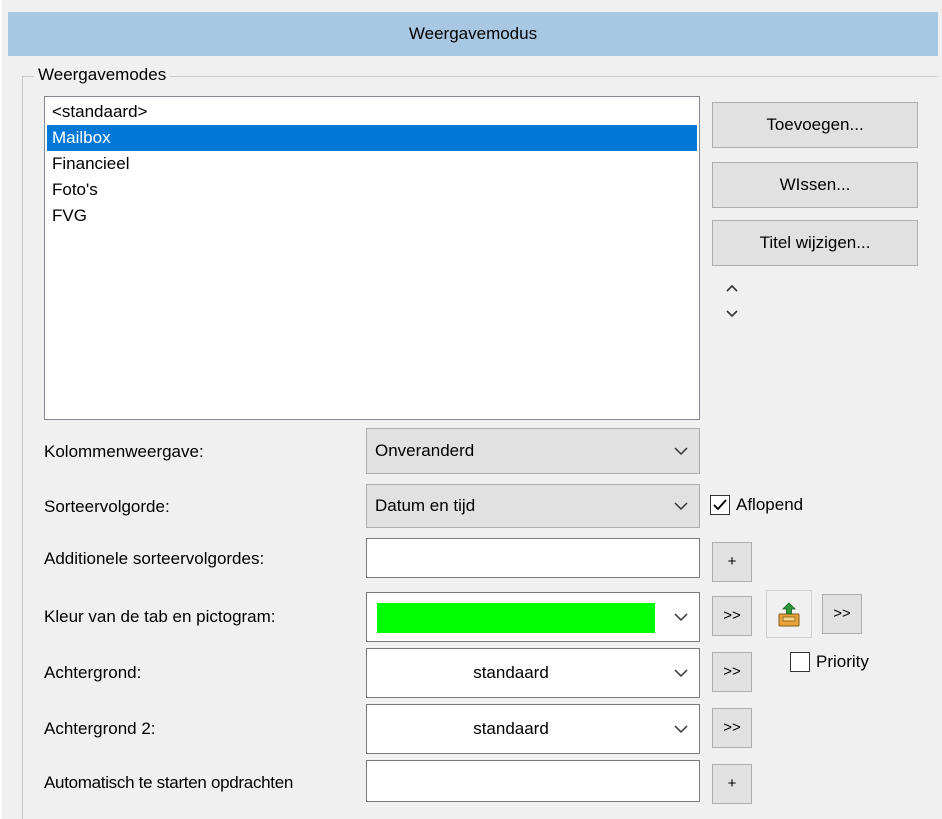 This screenshot has width=942, height=819. I want to click on priority-checkbox-row: Priority, so click(829, 662).